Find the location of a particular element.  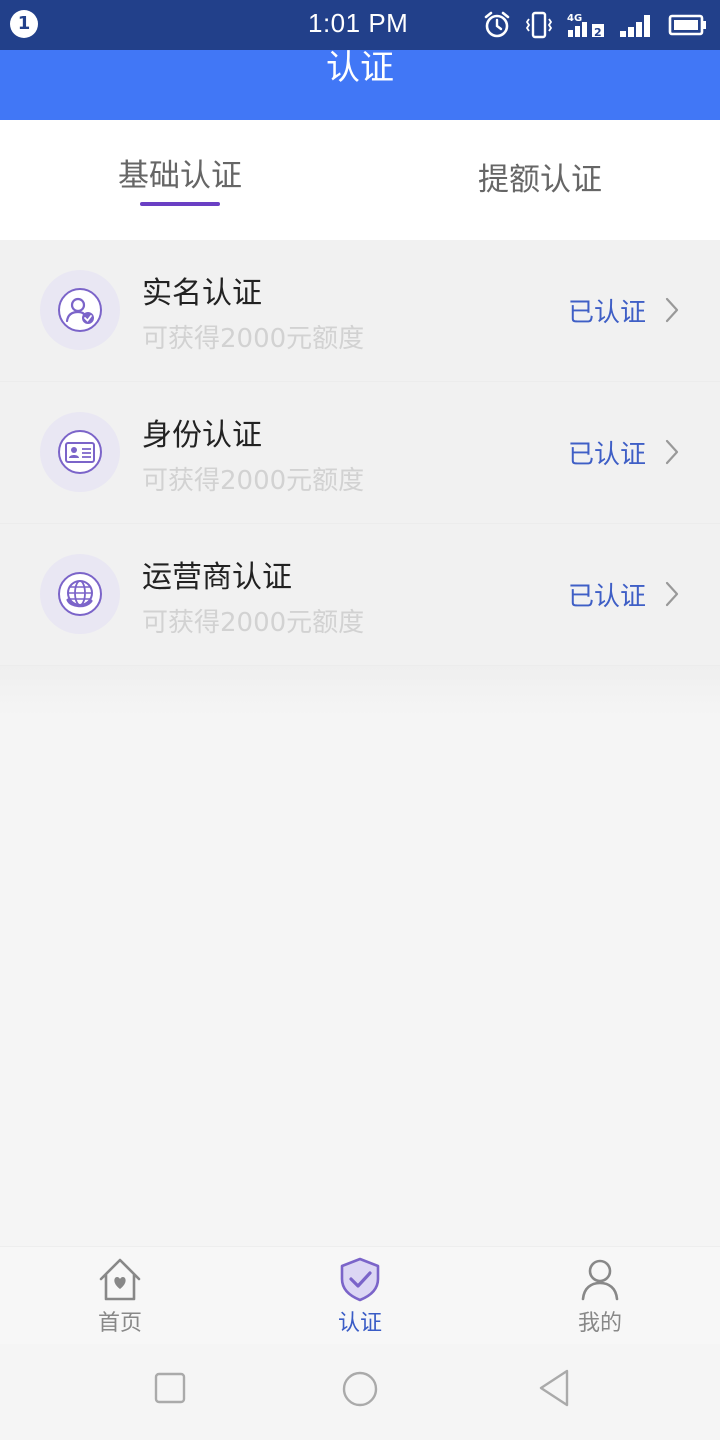

person-icon is located at coordinates (600, 1280).